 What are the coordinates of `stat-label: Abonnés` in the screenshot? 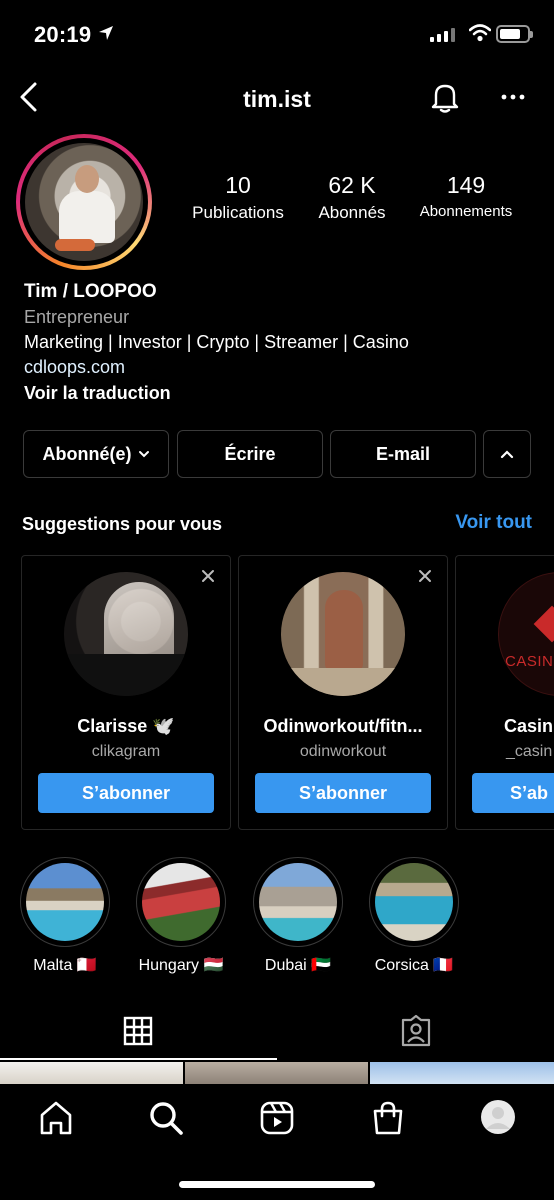 It's located at (352, 212).